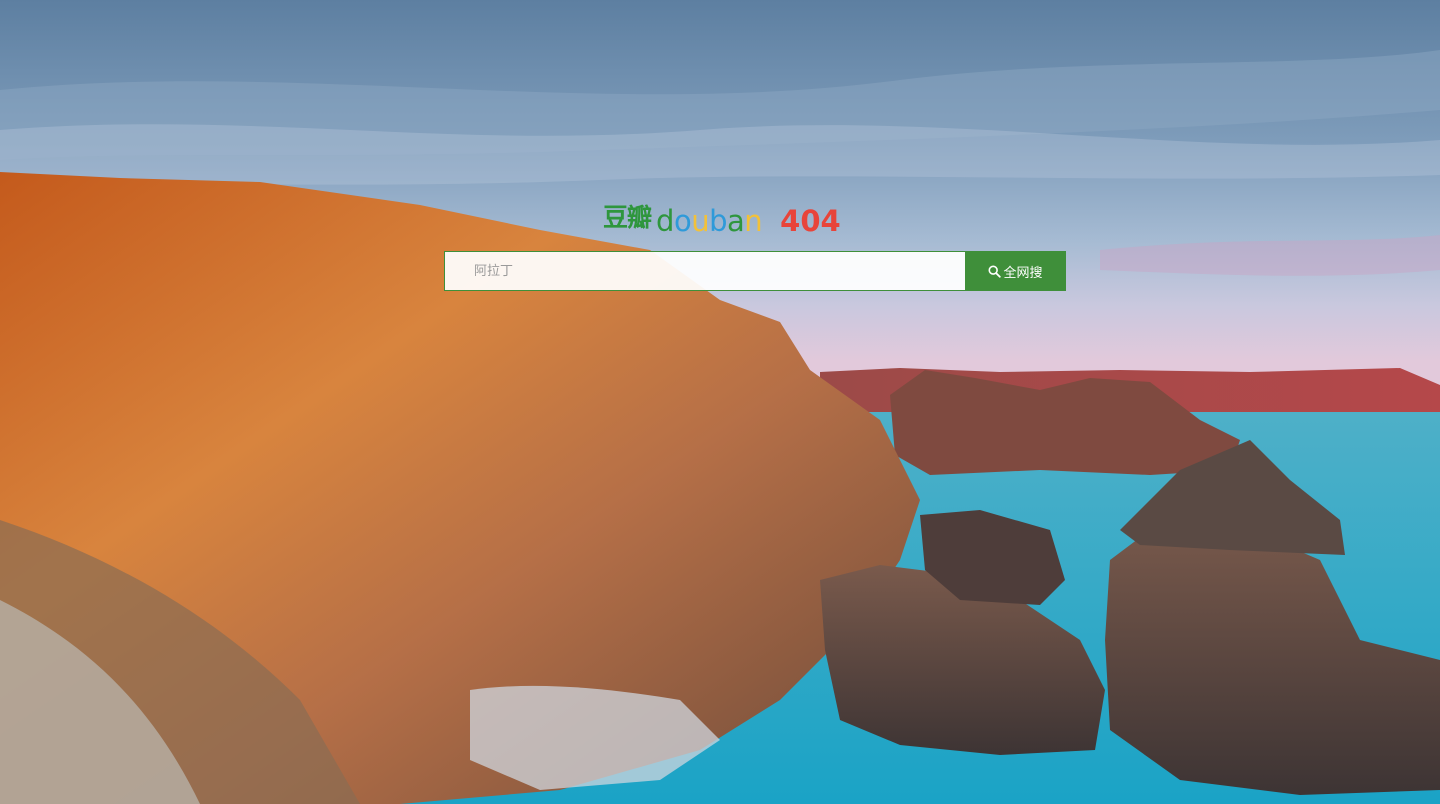 The image size is (1440, 804). Describe the element at coordinates (1023, 273) in the screenshot. I see `search-button-label: 全网搜` at that location.